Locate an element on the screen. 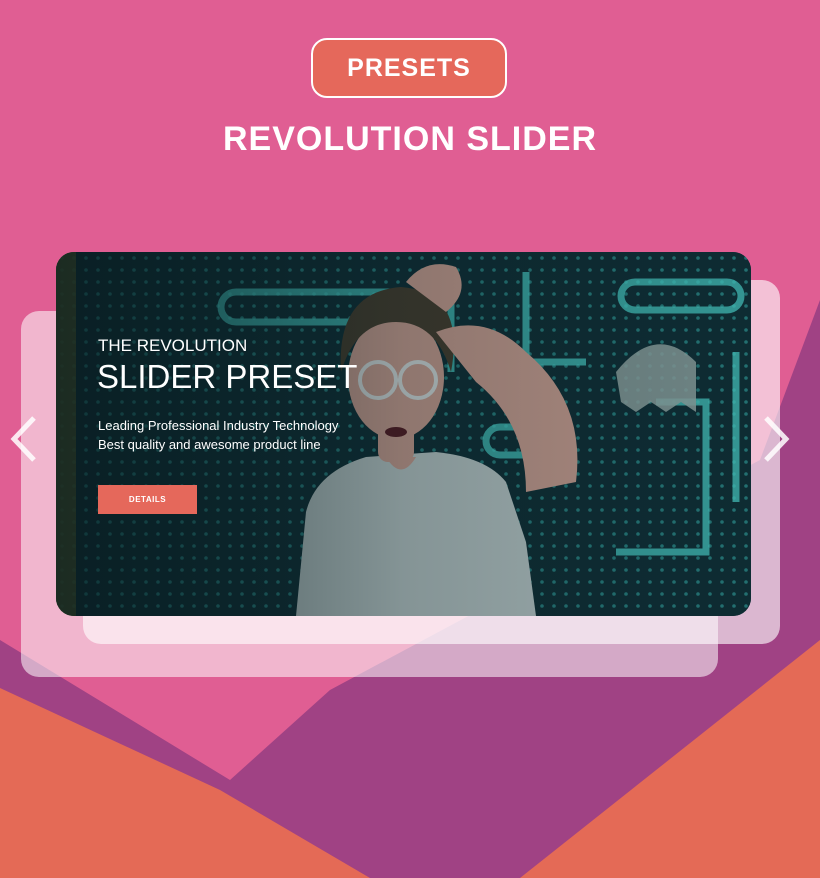 The image size is (820, 878). chevron-right-icon is located at coordinates (777, 439).